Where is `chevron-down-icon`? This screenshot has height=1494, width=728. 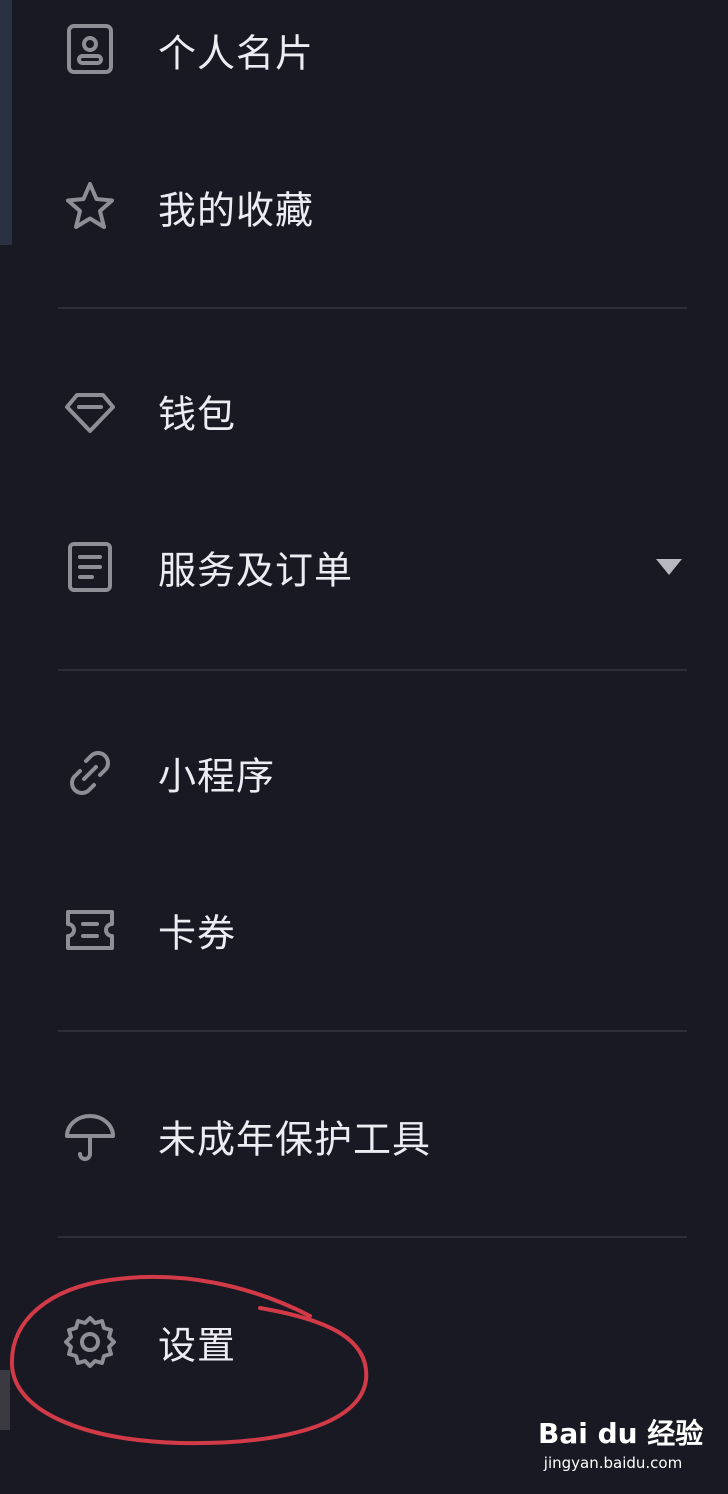
chevron-down-icon is located at coordinates (669, 567).